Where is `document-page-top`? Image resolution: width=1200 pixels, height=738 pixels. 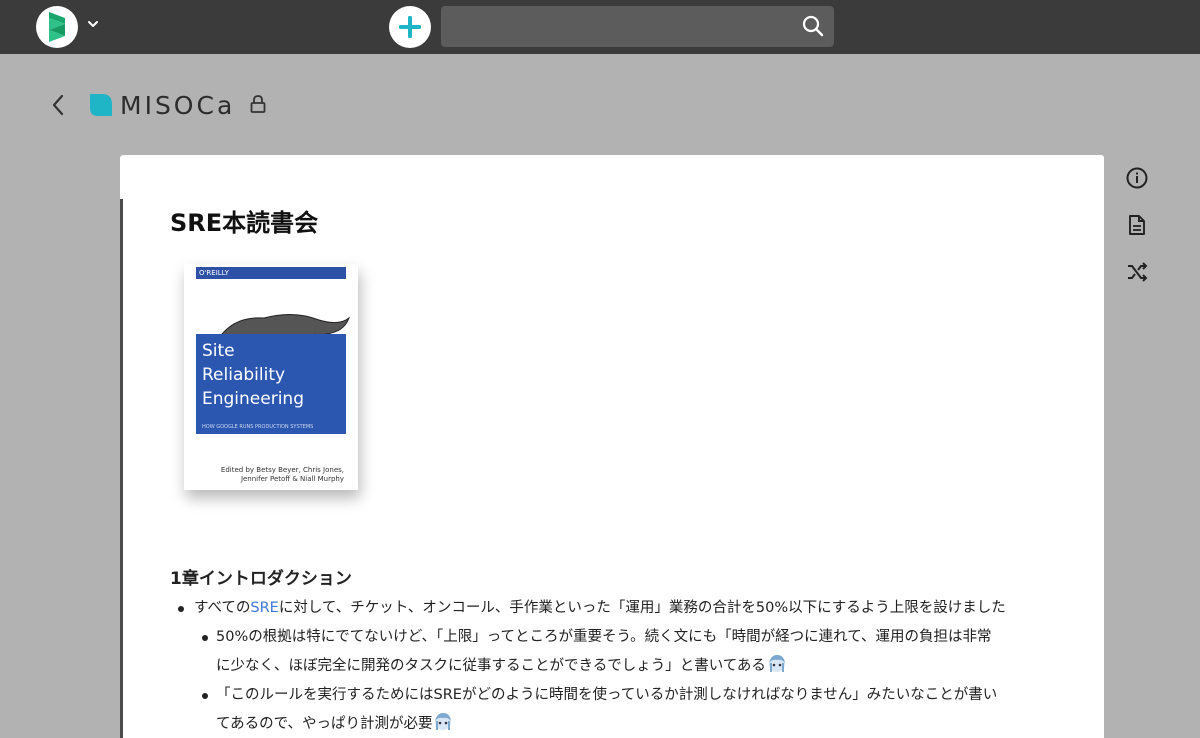 document-page-top is located at coordinates (612, 177).